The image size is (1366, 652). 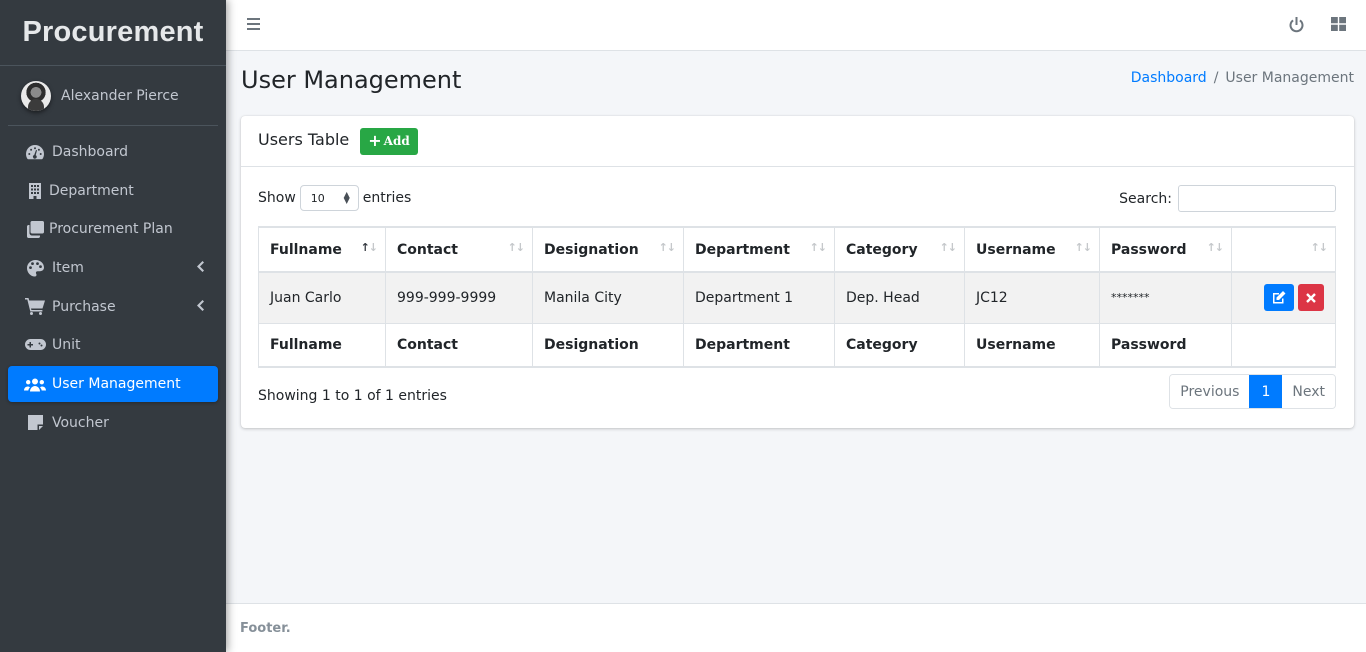 I want to click on entries-select: 10 ▲ ▼, so click(x=329, y=198).